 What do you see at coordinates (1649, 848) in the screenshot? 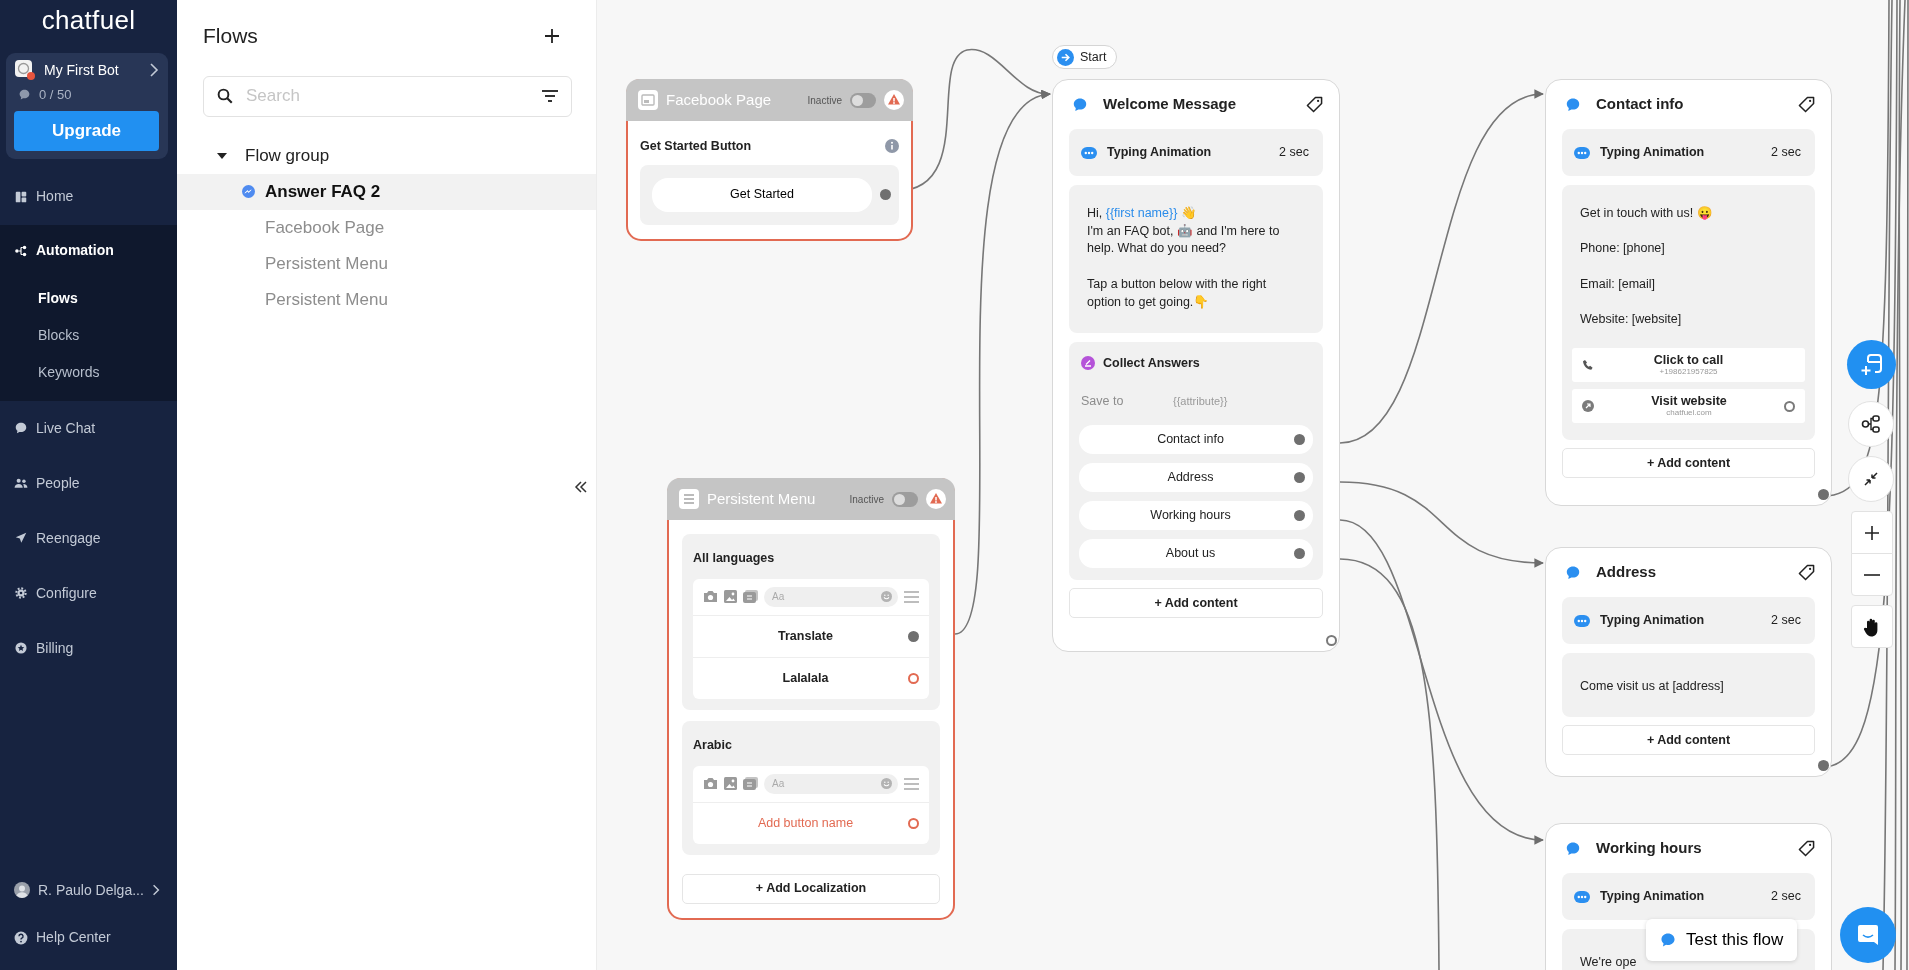
I see `block-title: Working hours` at bounding box center [1649, 848].